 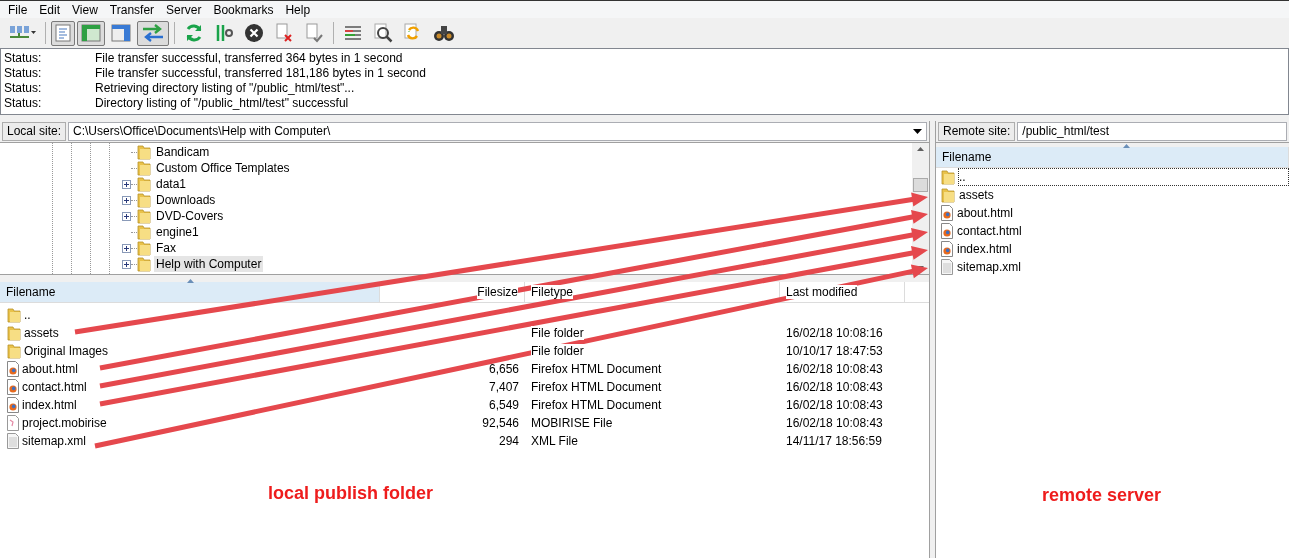 I want to click on log-message: File transfer successful, transferred 364 bytes in 1 second, so click(x=249, y=58).